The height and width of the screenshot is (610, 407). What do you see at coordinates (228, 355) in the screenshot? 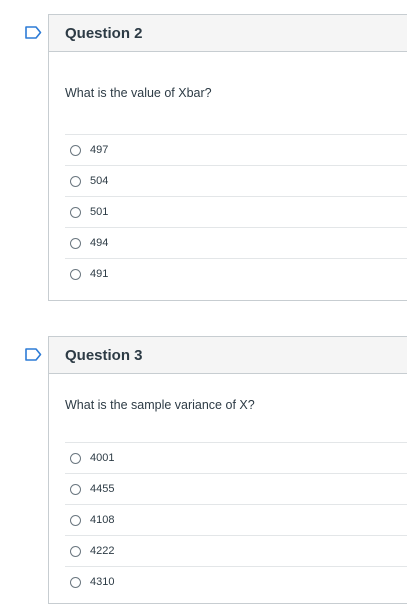
I see `question-title: Question 3` at bounding box center [228, 355].